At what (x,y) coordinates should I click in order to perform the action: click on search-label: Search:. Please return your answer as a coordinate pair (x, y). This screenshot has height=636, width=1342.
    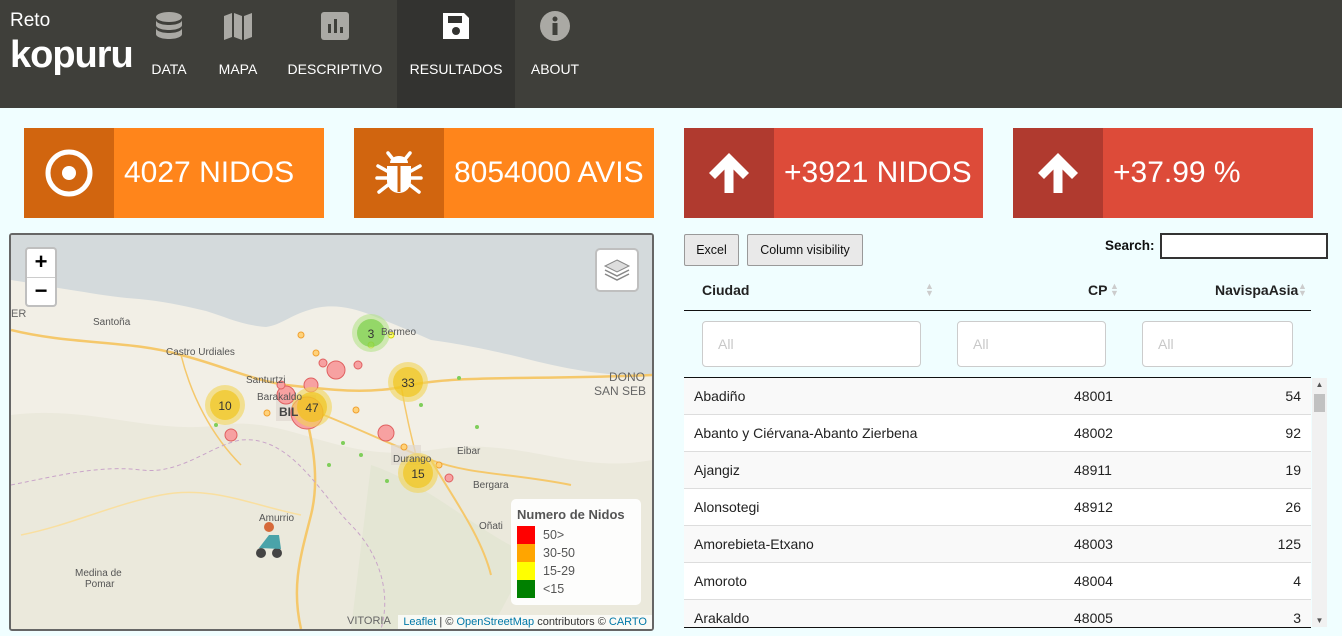
    Looking at the image, I should click on (1130, 245).